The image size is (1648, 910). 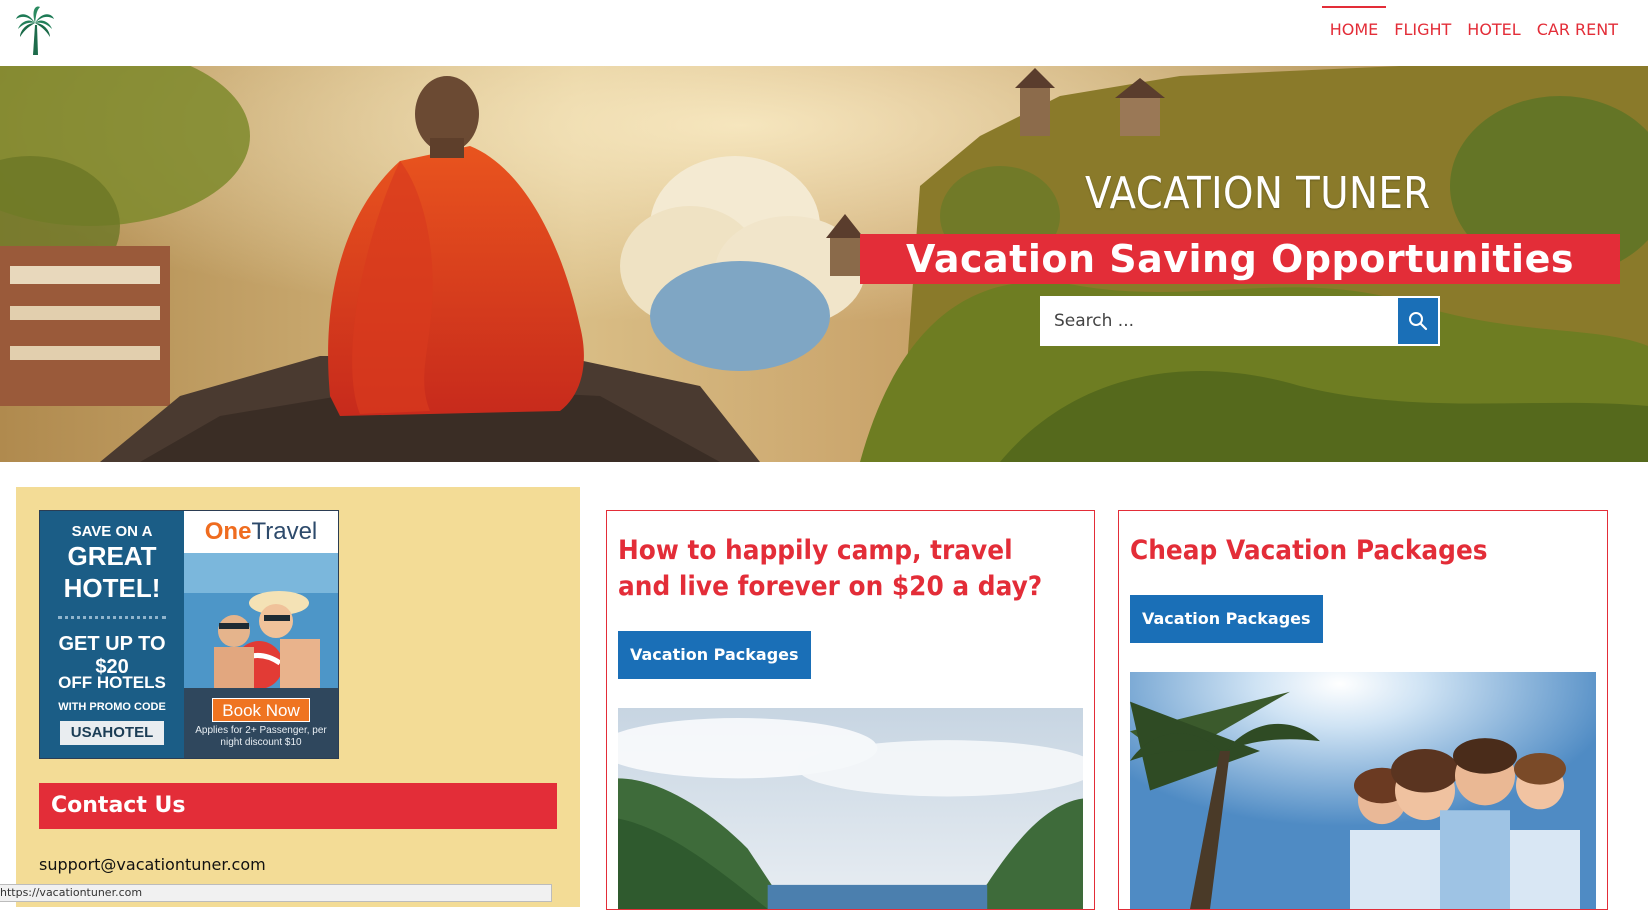 I want to click on ad-couple-pool-photo, so click(x=261, y=620).